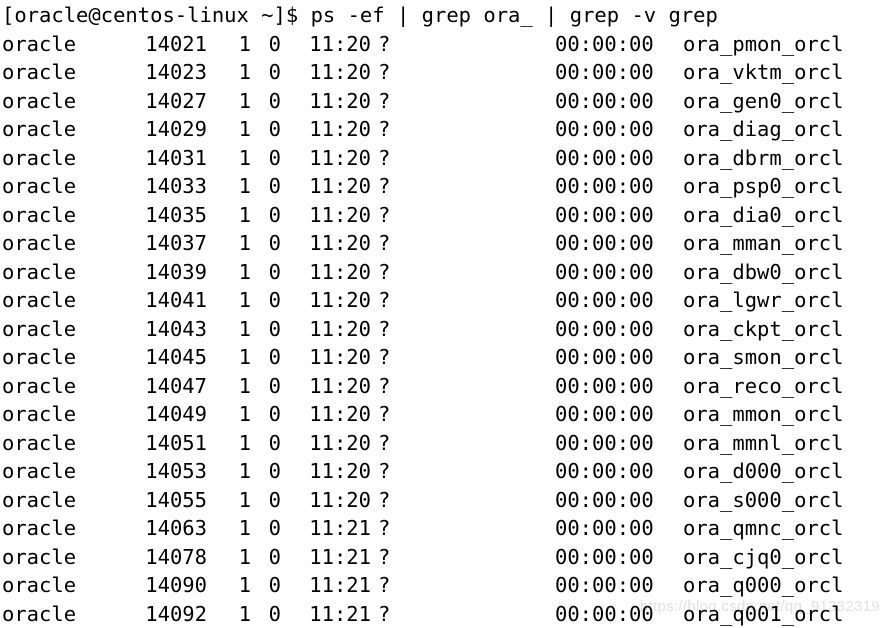  Describe the element at coordinates (176, 129) in the screenshot. I see `process-pid: 14029` at that location.